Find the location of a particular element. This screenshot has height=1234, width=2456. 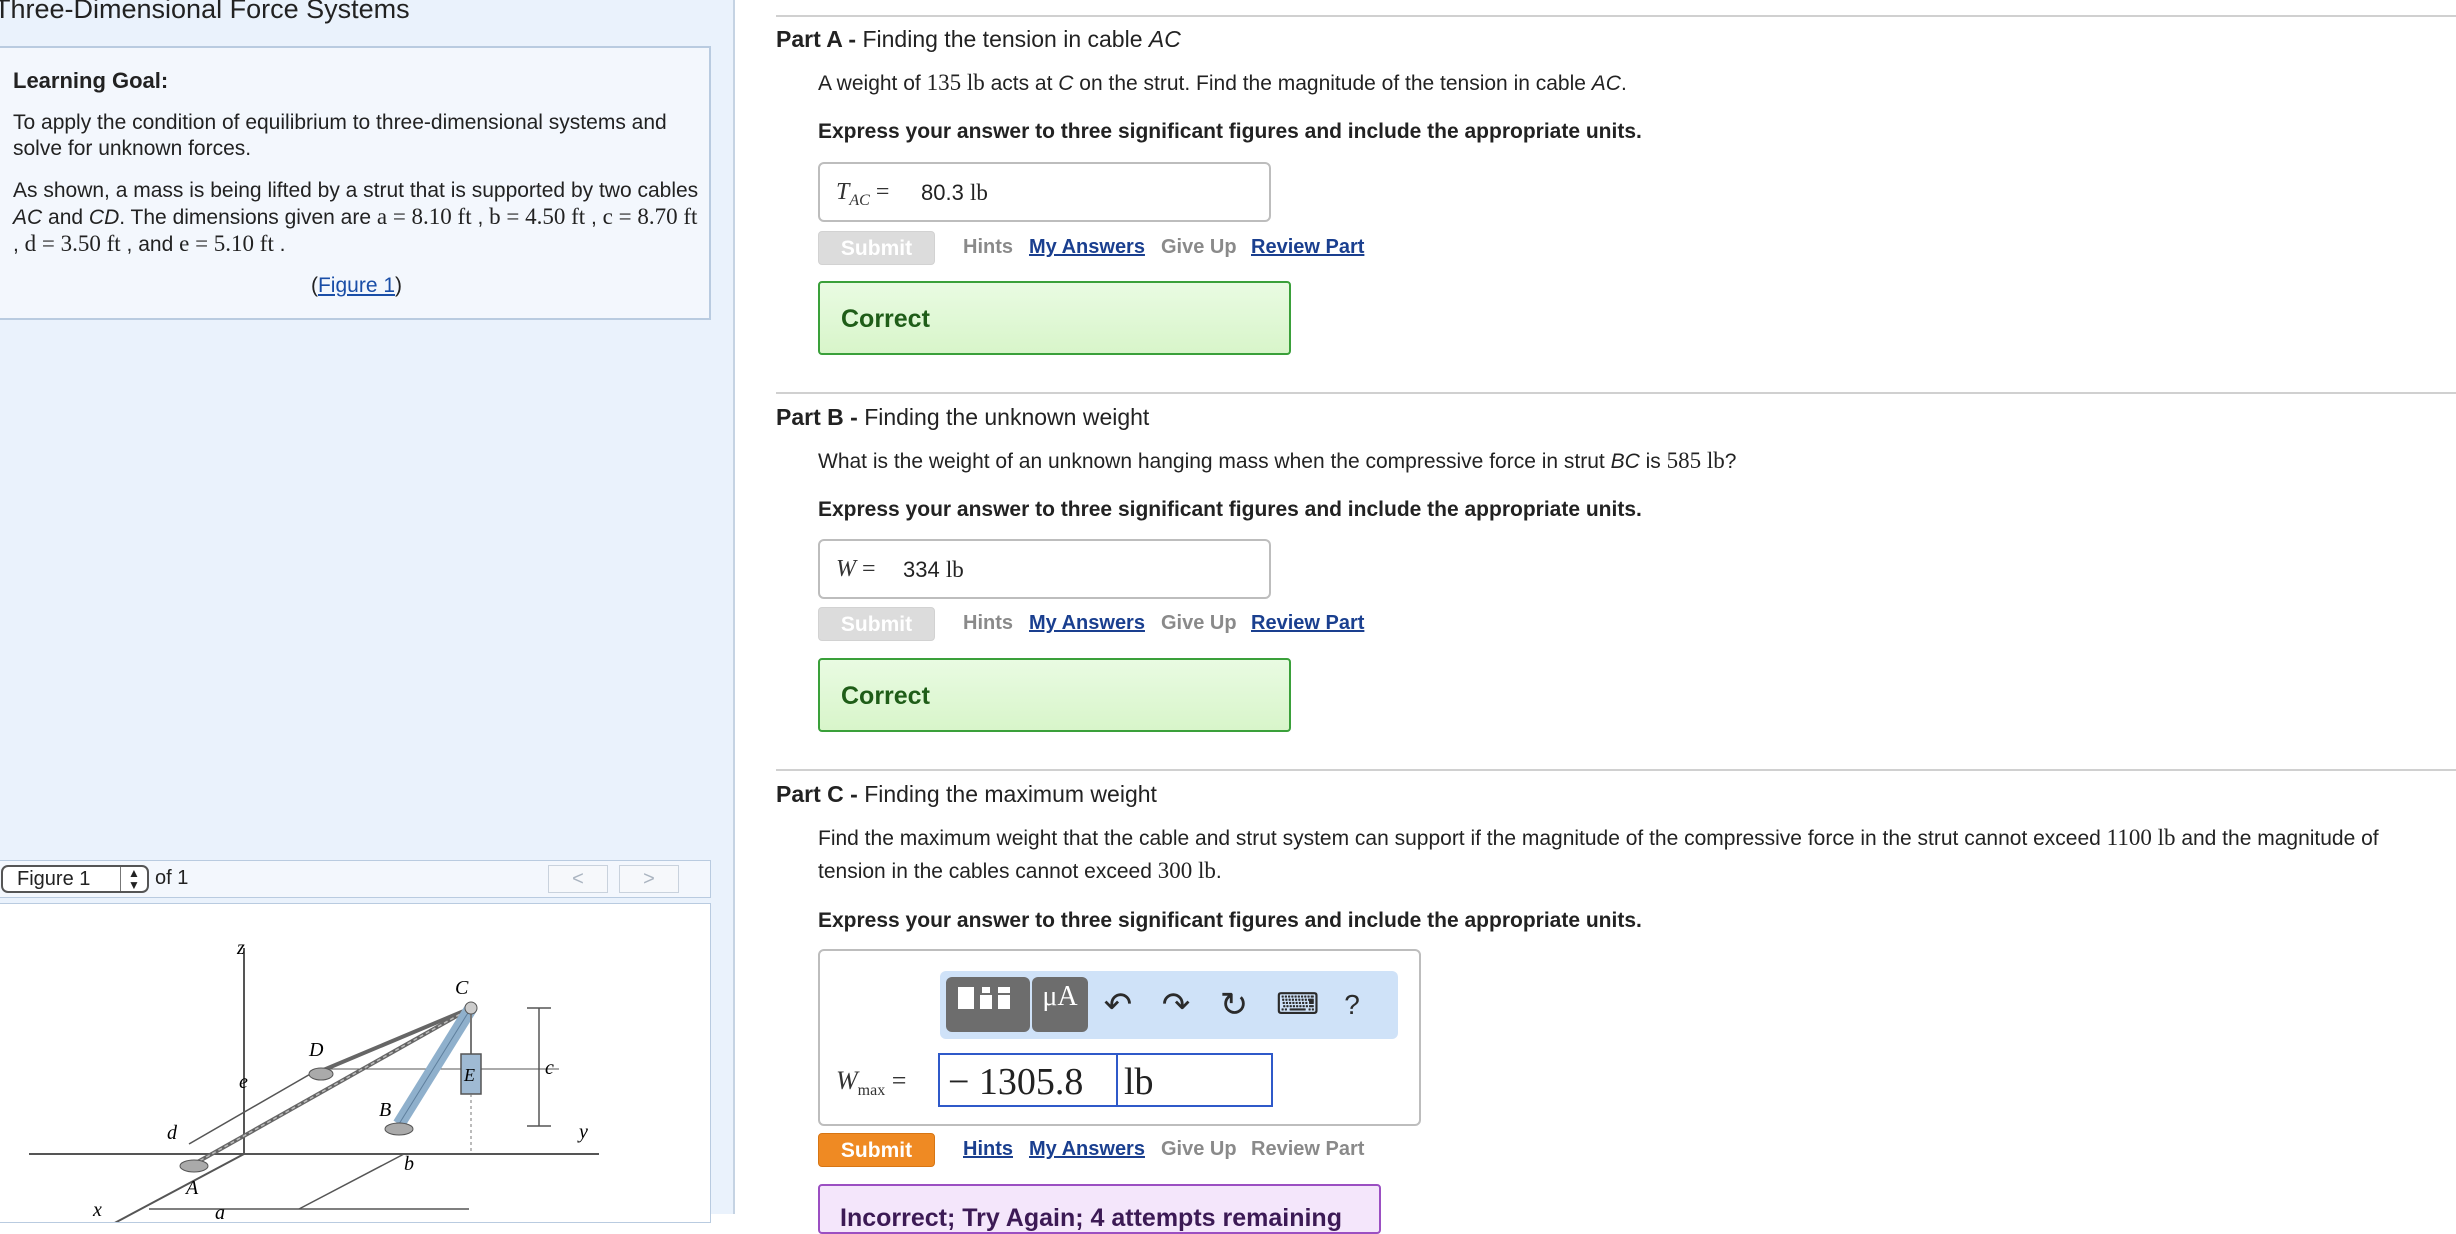

part-c-answer-unit: lb is located at coordinates (1139, 1082).